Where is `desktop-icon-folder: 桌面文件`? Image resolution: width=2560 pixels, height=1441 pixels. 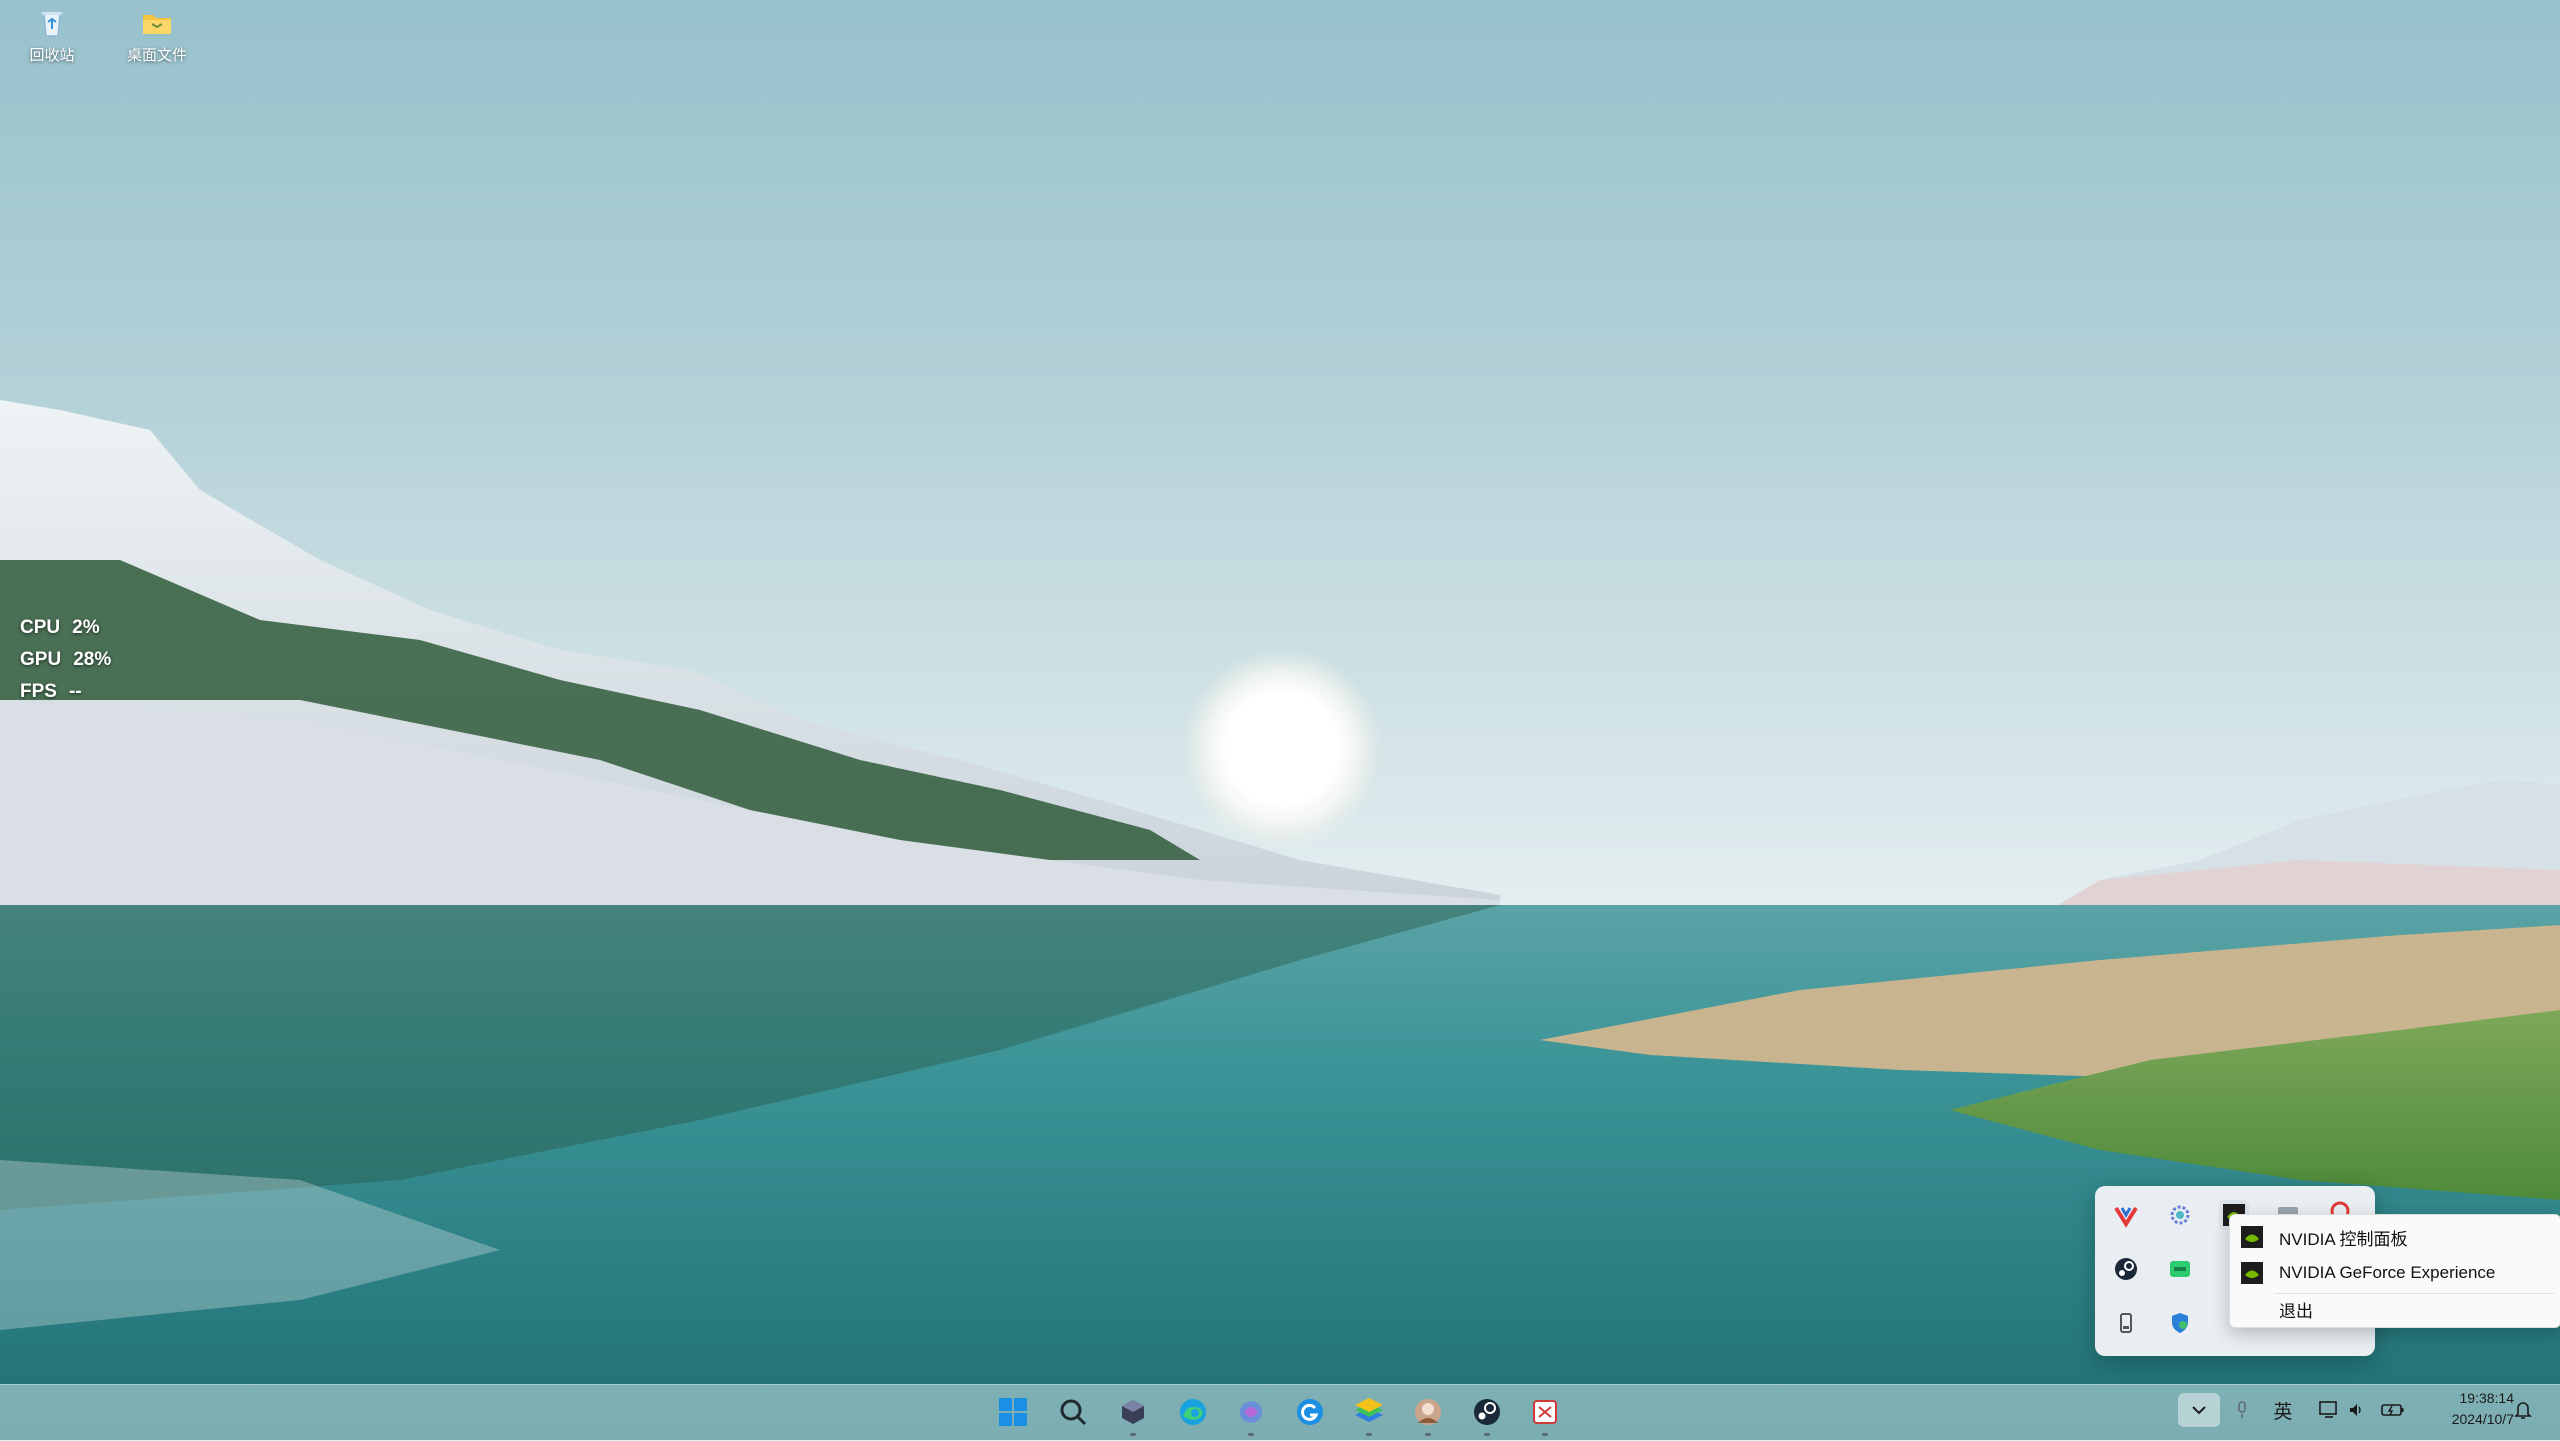 desktop-icon-folder: 桌面文件 is located at coordinates (157, 35).